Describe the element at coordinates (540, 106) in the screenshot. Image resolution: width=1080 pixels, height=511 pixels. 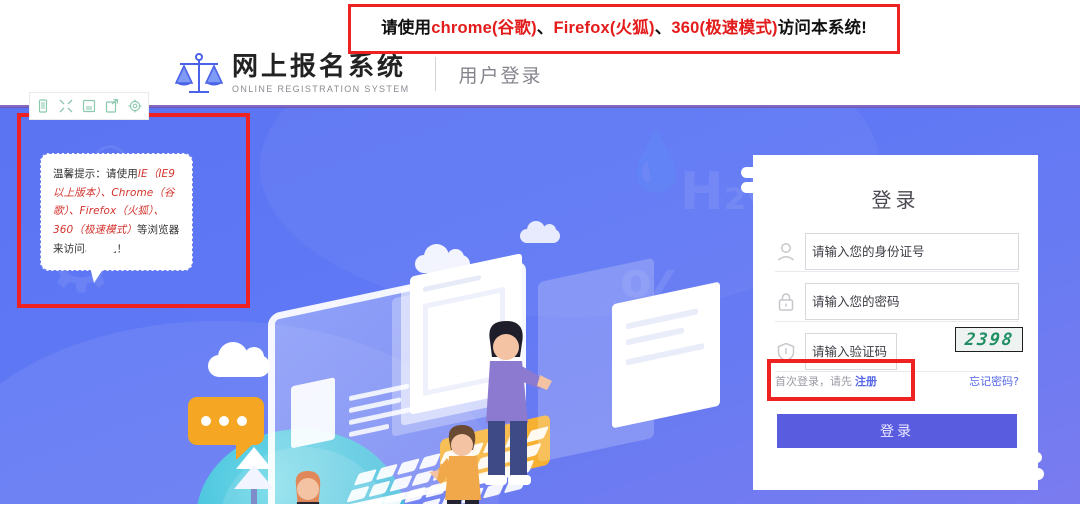
I see `header-separator` at that location.